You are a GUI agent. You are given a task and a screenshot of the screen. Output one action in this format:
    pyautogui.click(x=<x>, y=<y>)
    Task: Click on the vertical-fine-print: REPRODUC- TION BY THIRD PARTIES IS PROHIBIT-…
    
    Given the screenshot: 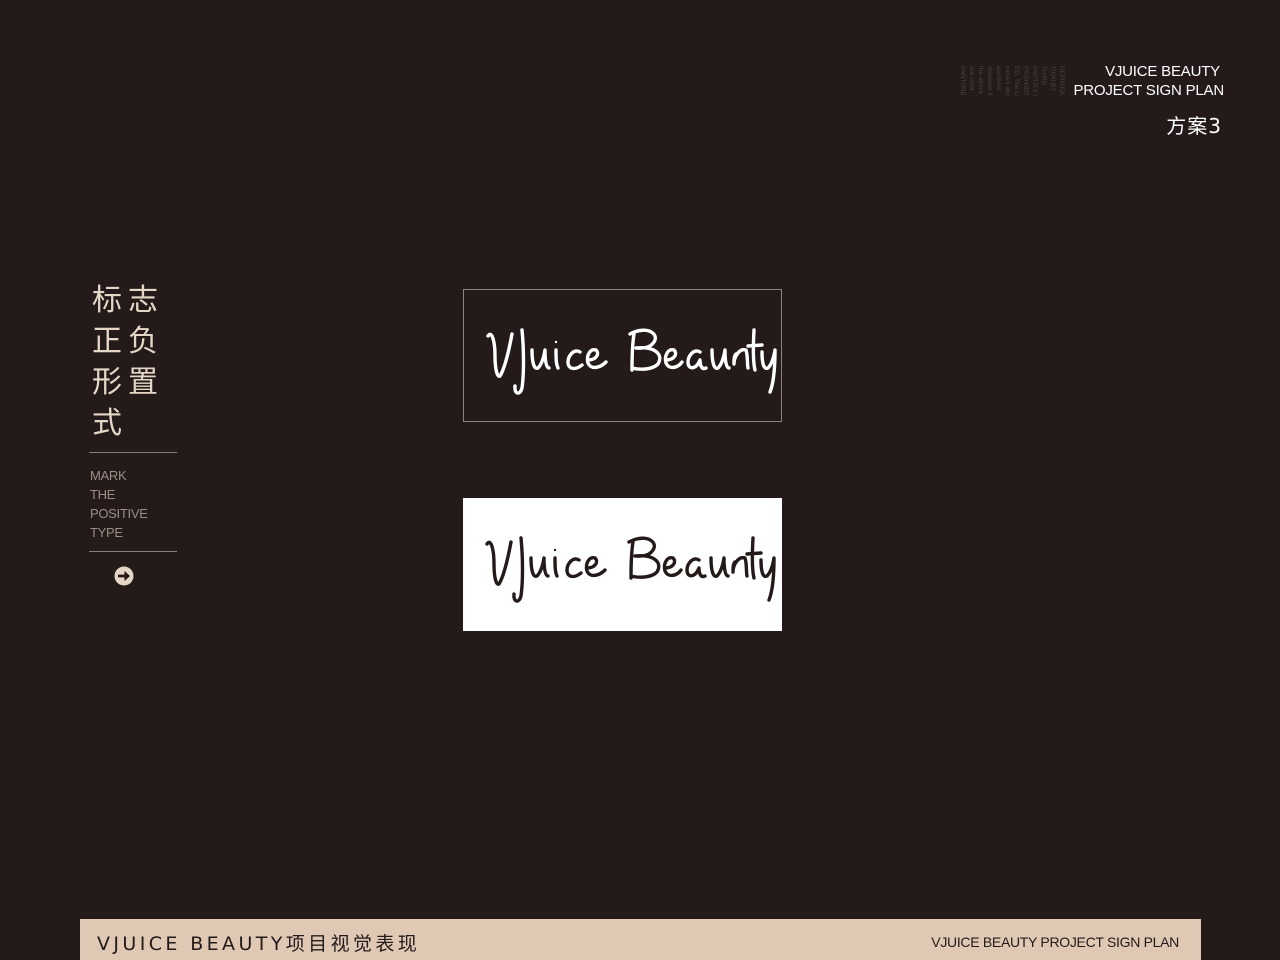 What is the action you would take?
    pyautogui.click(x=1011, y=81)
    